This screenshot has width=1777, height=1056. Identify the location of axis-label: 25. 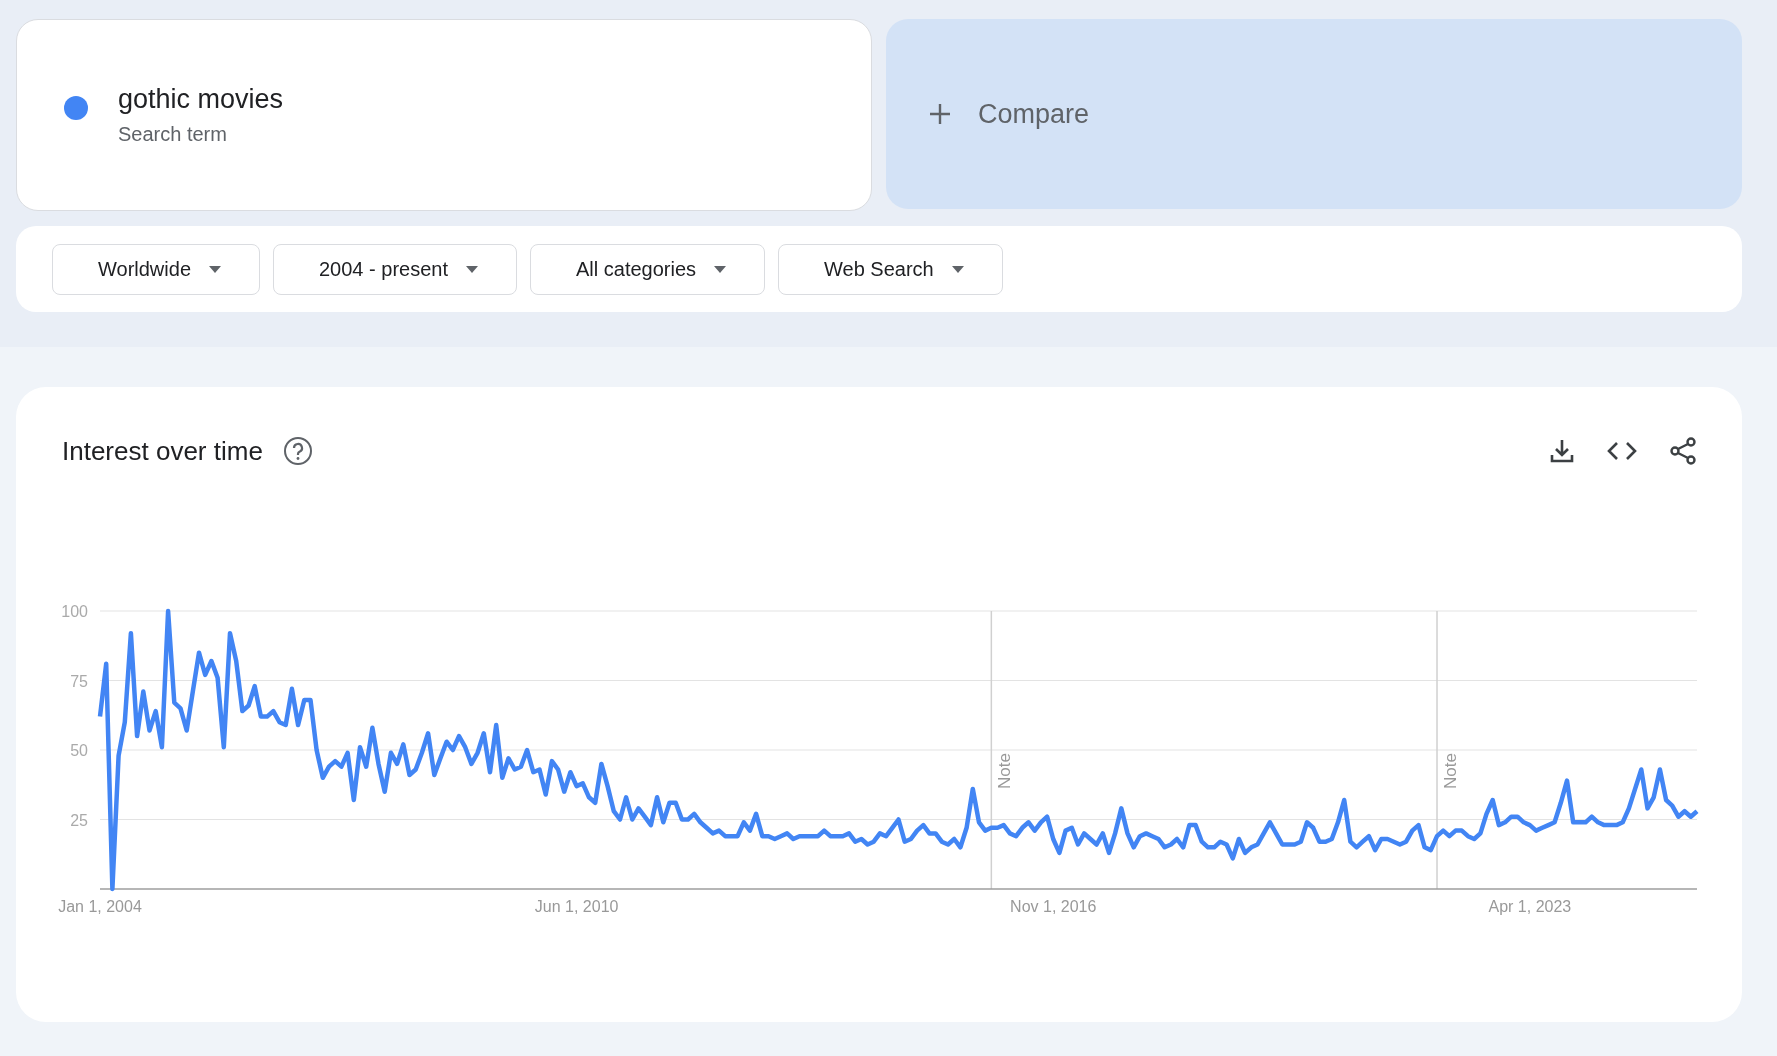
(79, 820).